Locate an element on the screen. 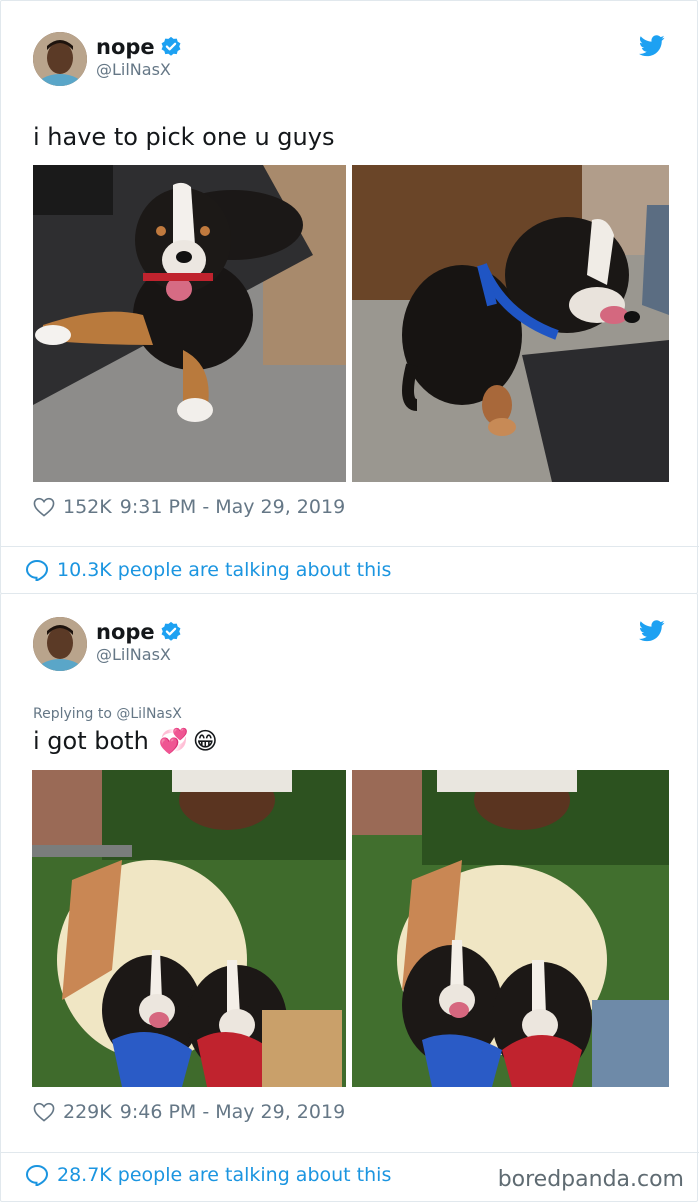  tweet-meta: 152K 9:31 PM - May 29, 2019 is located at coordinates (189, 507).